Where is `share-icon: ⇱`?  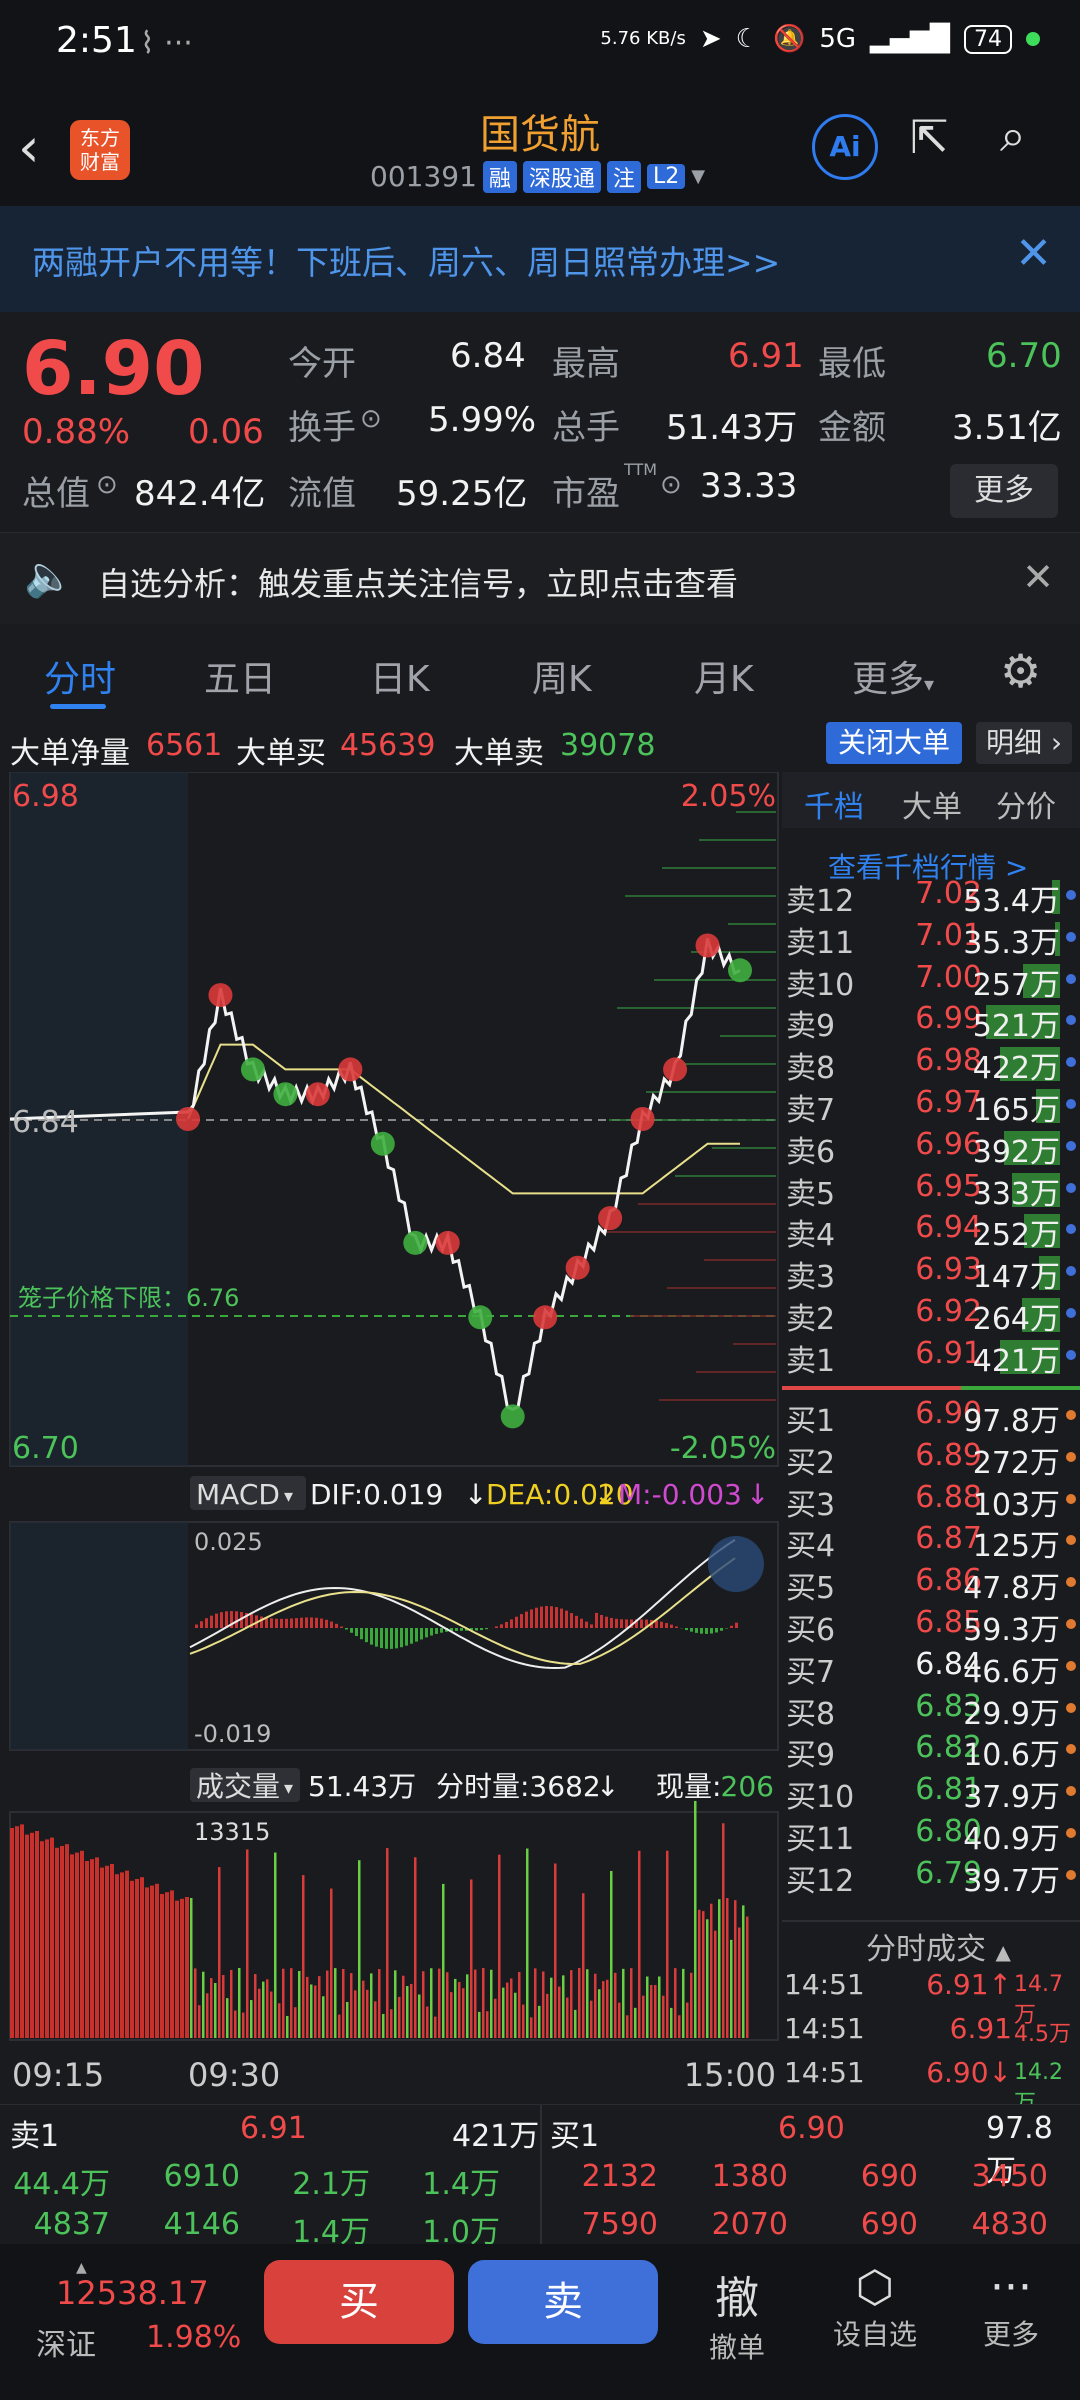
share-icon: ⇱ is located at coordinates (929, 137).